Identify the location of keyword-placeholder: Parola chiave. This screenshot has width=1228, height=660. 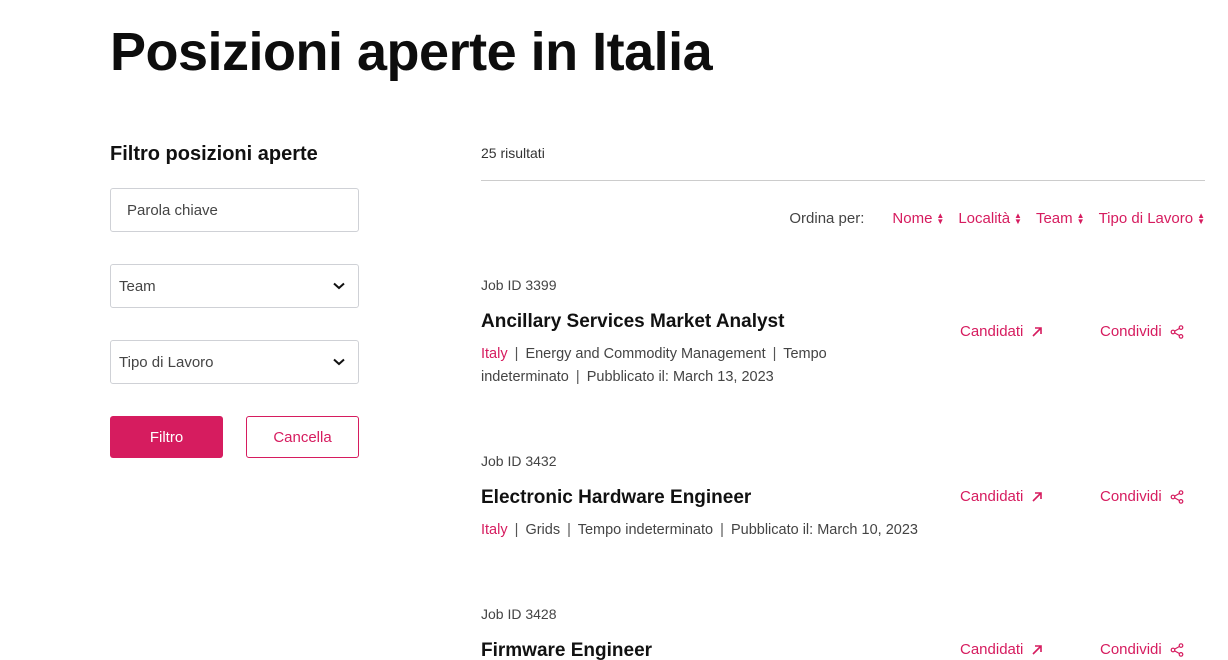
(172, 210).